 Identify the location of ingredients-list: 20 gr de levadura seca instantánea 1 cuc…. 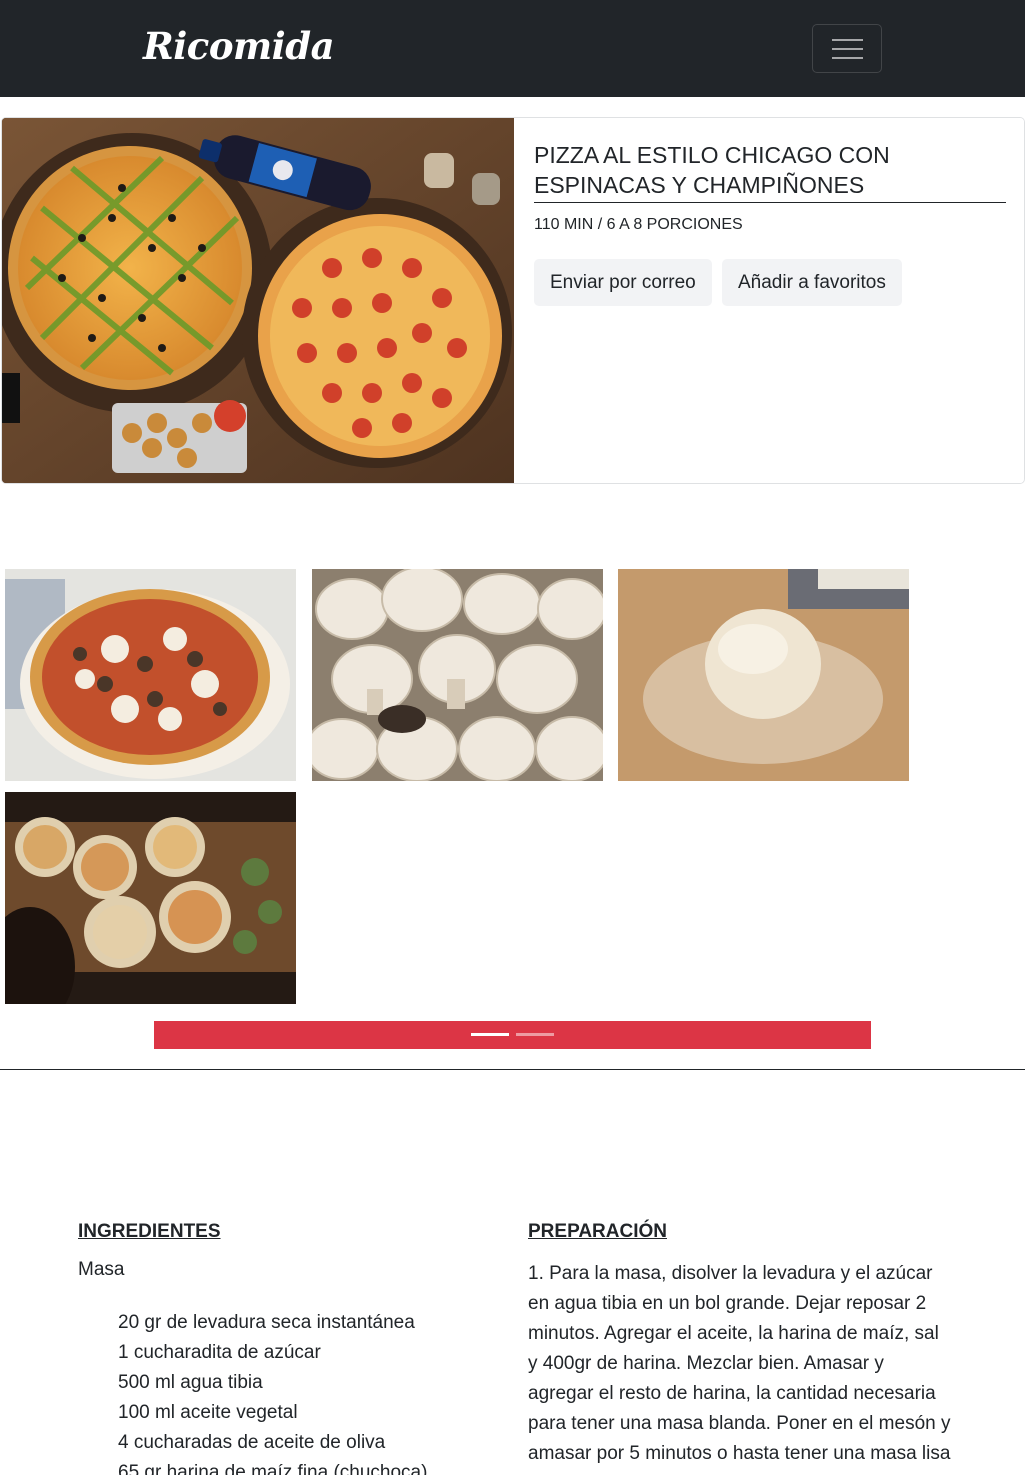
(272, 1391).